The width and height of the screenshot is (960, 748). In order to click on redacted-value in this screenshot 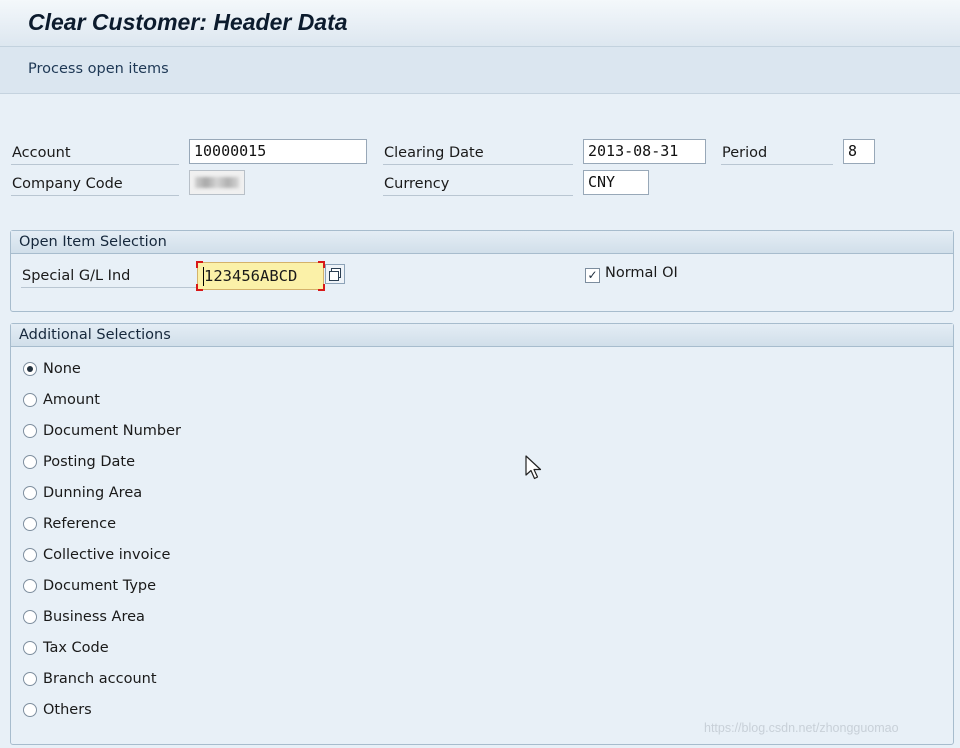, I will do `click(217, 182)`.